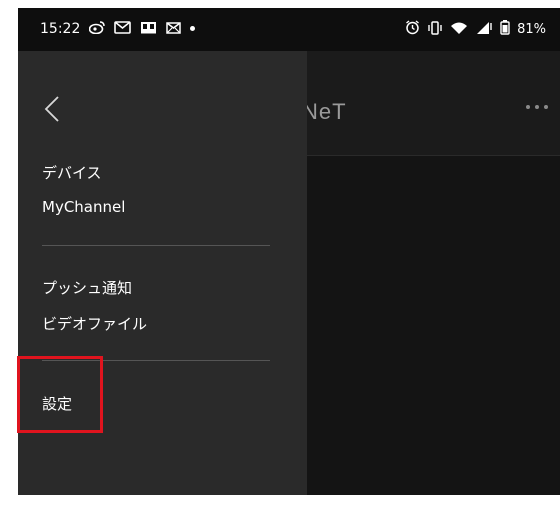 The width and height of the screenshot is (560, 525). What do you see at coordinates (484, 30) in the screenshot?
I see `signal-icon` at bounding box center [484, 30].